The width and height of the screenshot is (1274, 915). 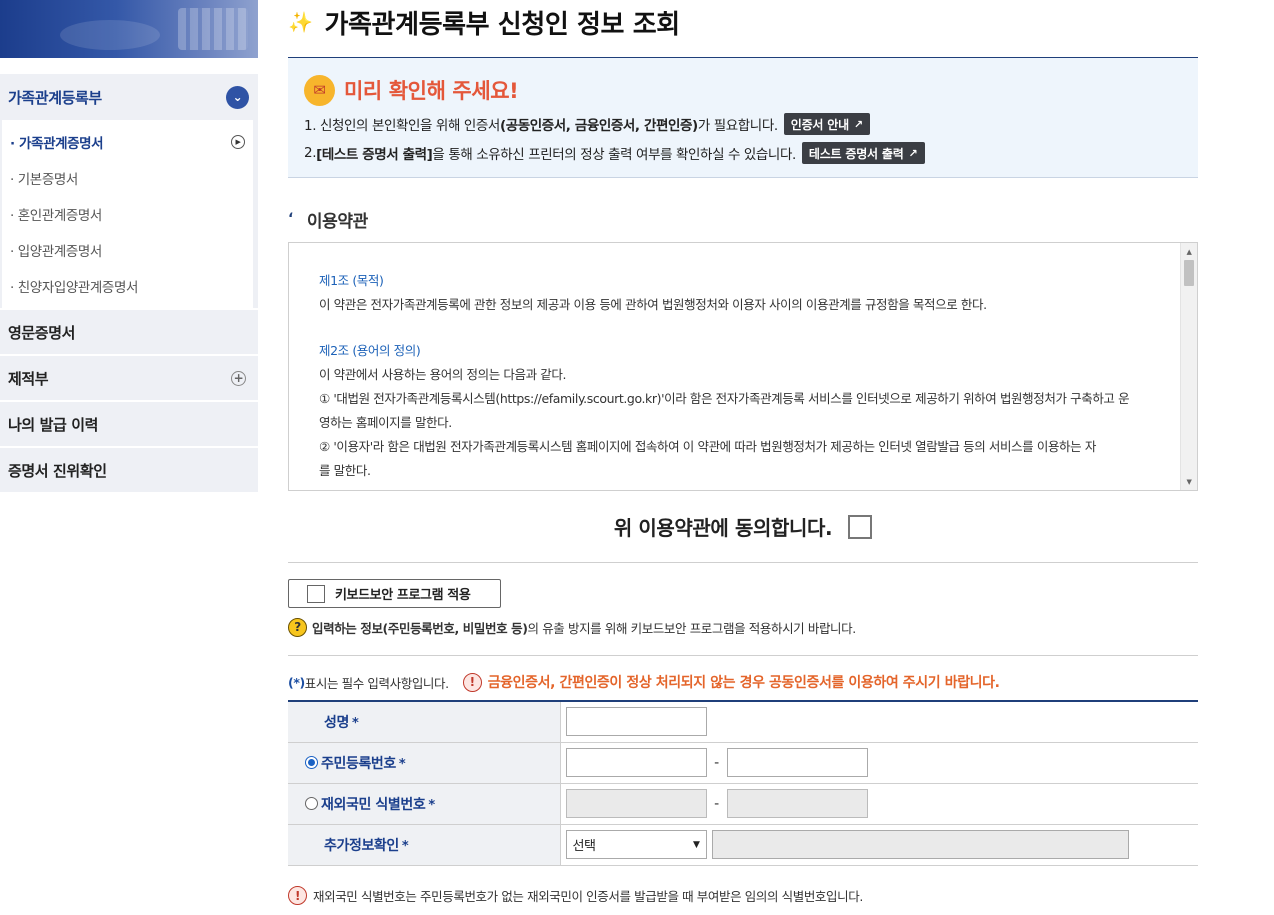 What do you see at coordinates (737, 126) in the screenshot?
I see `notice-text: 가 필요합니다.` at bounding box center [737, 126].